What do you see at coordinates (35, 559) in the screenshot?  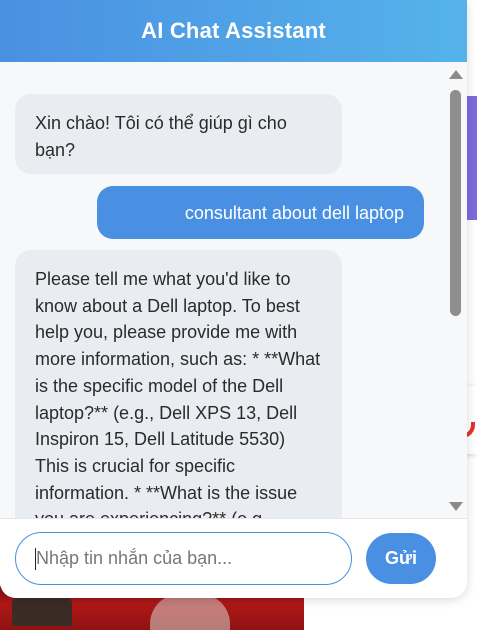 I see `text-cursor` at bounding box center [35, 559].